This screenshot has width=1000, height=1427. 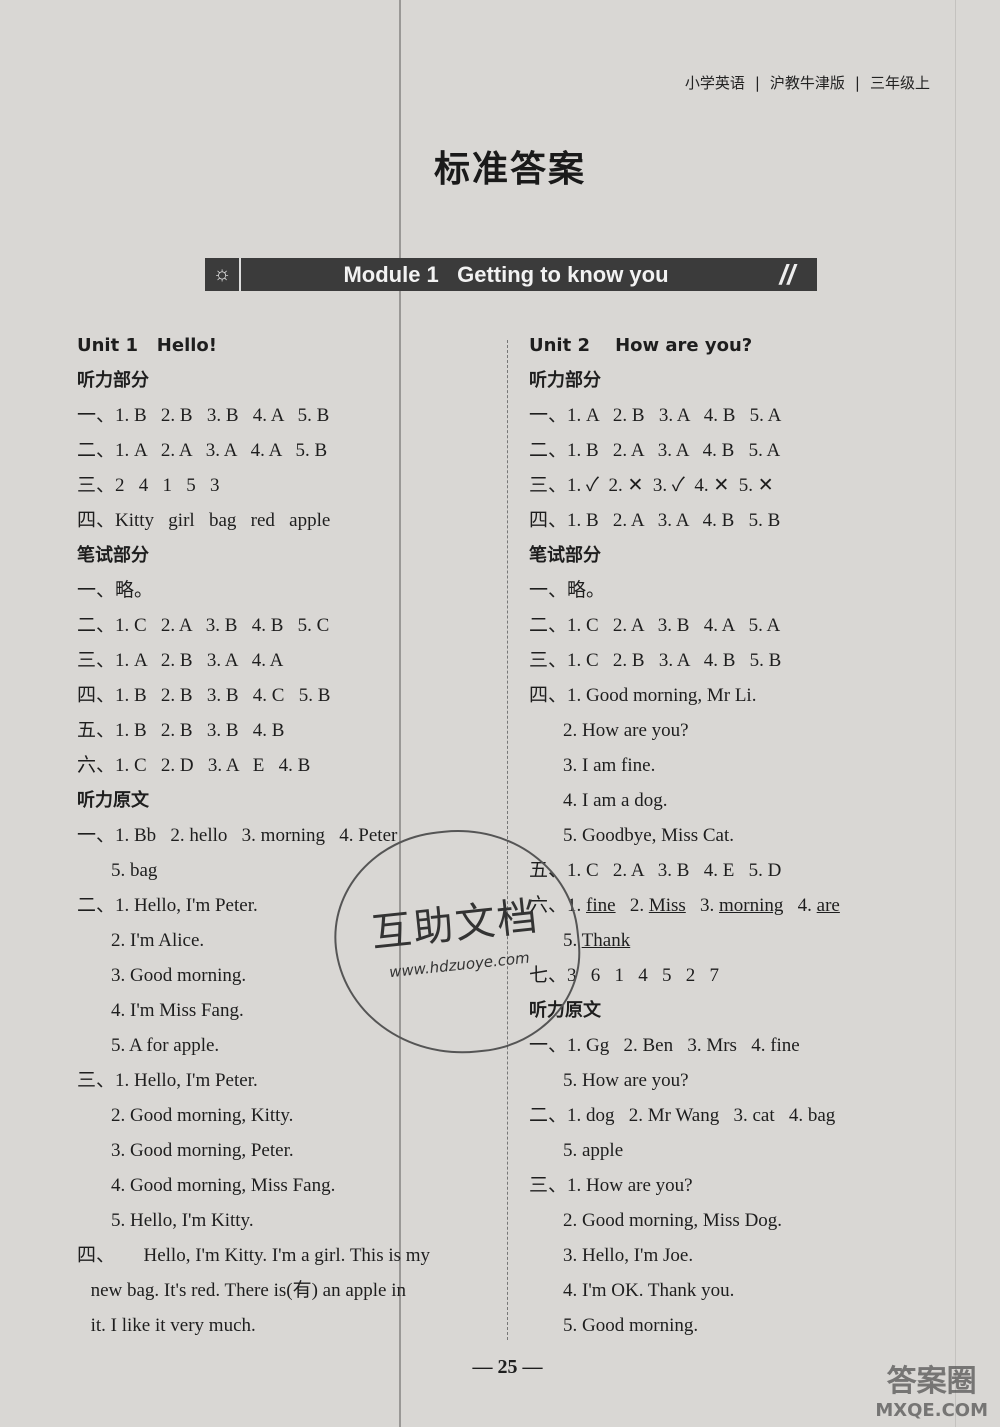 What do you see at coordinates (204, 520) in the screenshot?
I see `answer-line: 四、Kitty girl bag red apple` at bounding box center [204, 520].